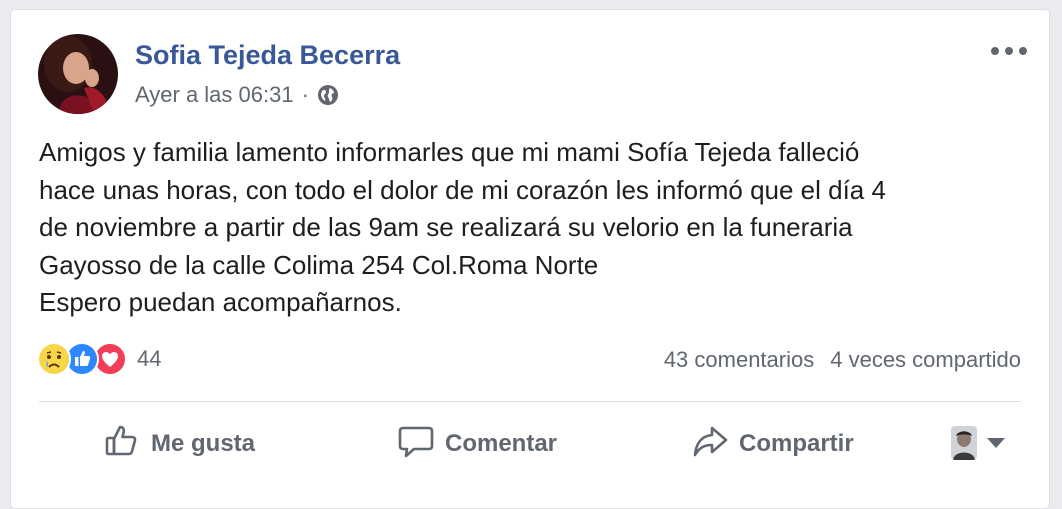 Image resolution: width=1062 pixels, height=509 pixels. Describe the element at coordinates (220, 302) in the screenshot. I see `post-text-line: Espero puedan acompañarnos.` at that location.